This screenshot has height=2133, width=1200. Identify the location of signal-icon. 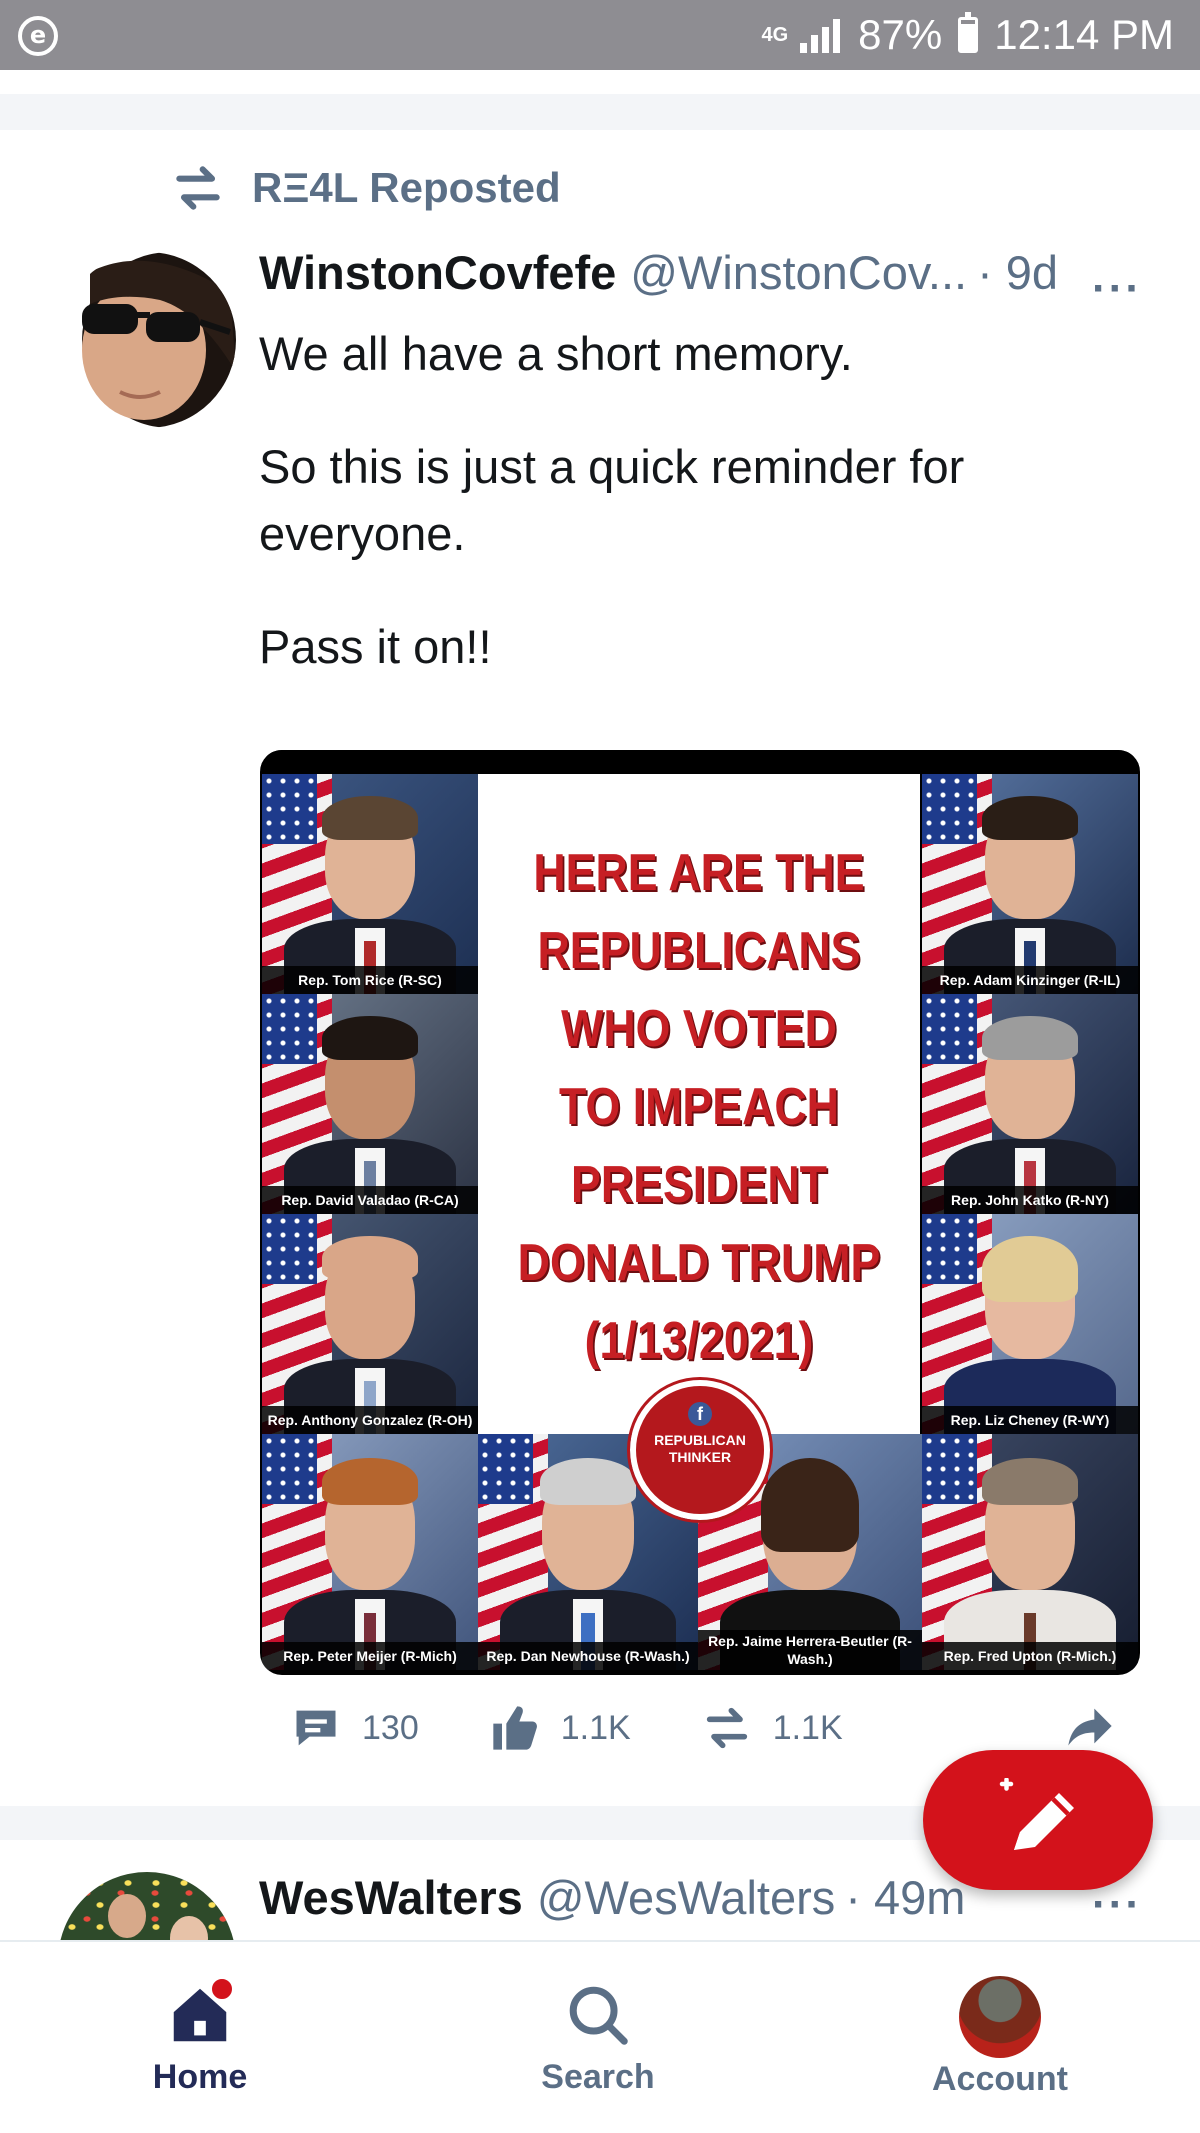
(820, 35).